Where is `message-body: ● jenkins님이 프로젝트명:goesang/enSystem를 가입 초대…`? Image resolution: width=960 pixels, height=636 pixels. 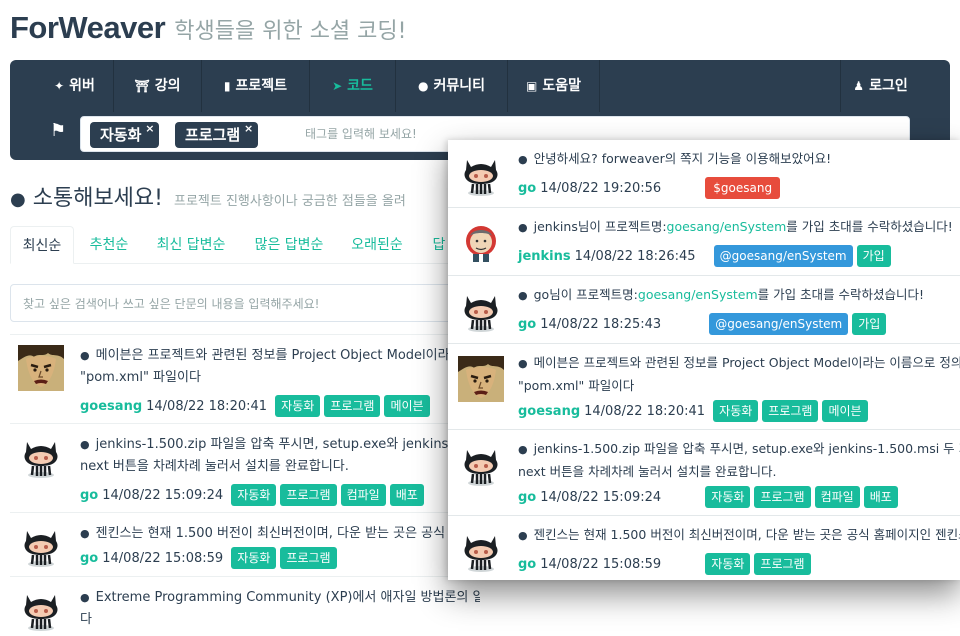 message-body: ● jenkins님이 프로젝트명:goesang/enSystem를 가입 초대… is located at coordinates (739, 227).